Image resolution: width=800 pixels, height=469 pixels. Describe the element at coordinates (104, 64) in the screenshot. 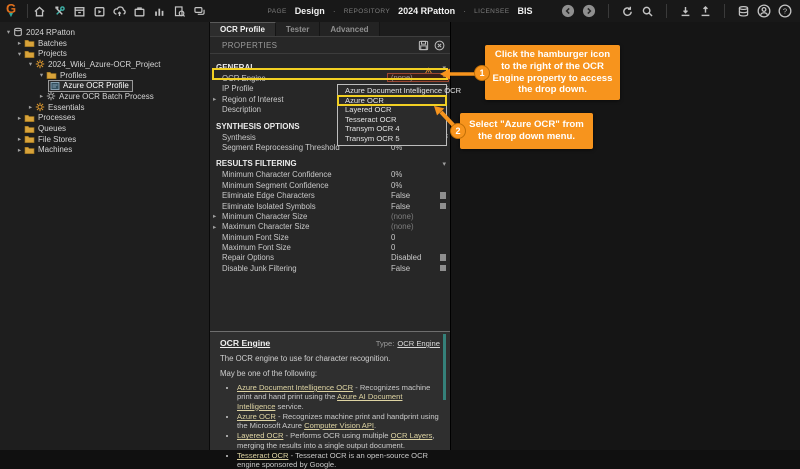

I see `tree-item-project: ▾ 2024_Wiki_Azure-OCR_Project` at that location.